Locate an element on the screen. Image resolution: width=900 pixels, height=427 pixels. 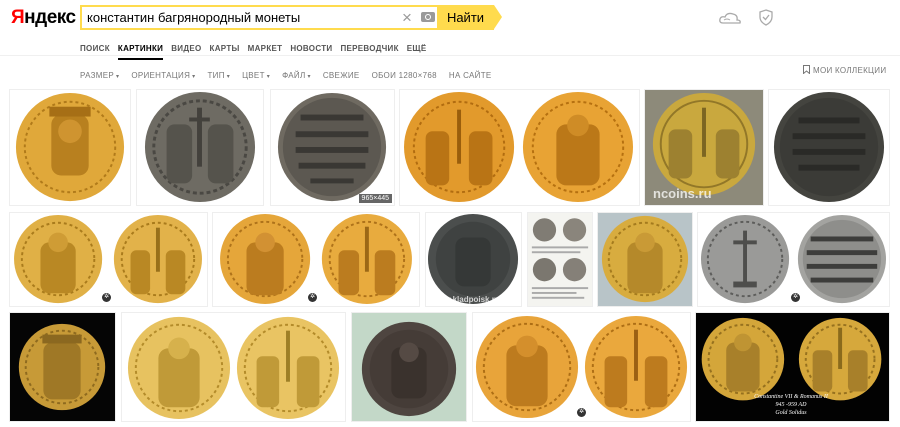
header: Яндекс × Найти is located at coordinates (450, 18).